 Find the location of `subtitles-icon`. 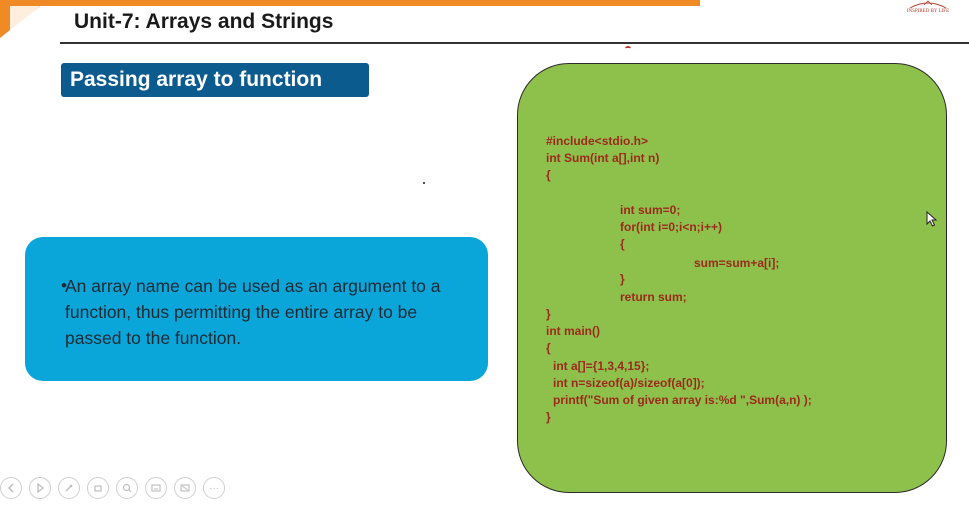

subtitles-icon is located at coordinates (156, 488).